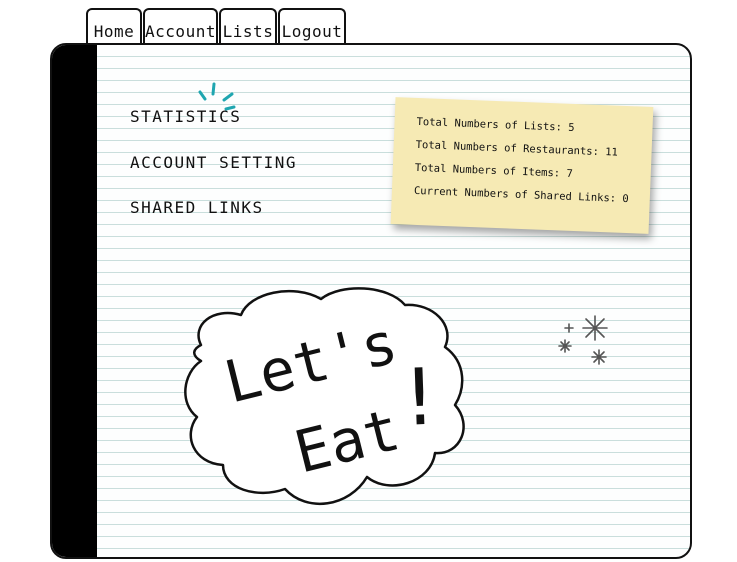  I want to click on stat-total-lists: Total Numbers of Lists: 5, so click(495, 125).